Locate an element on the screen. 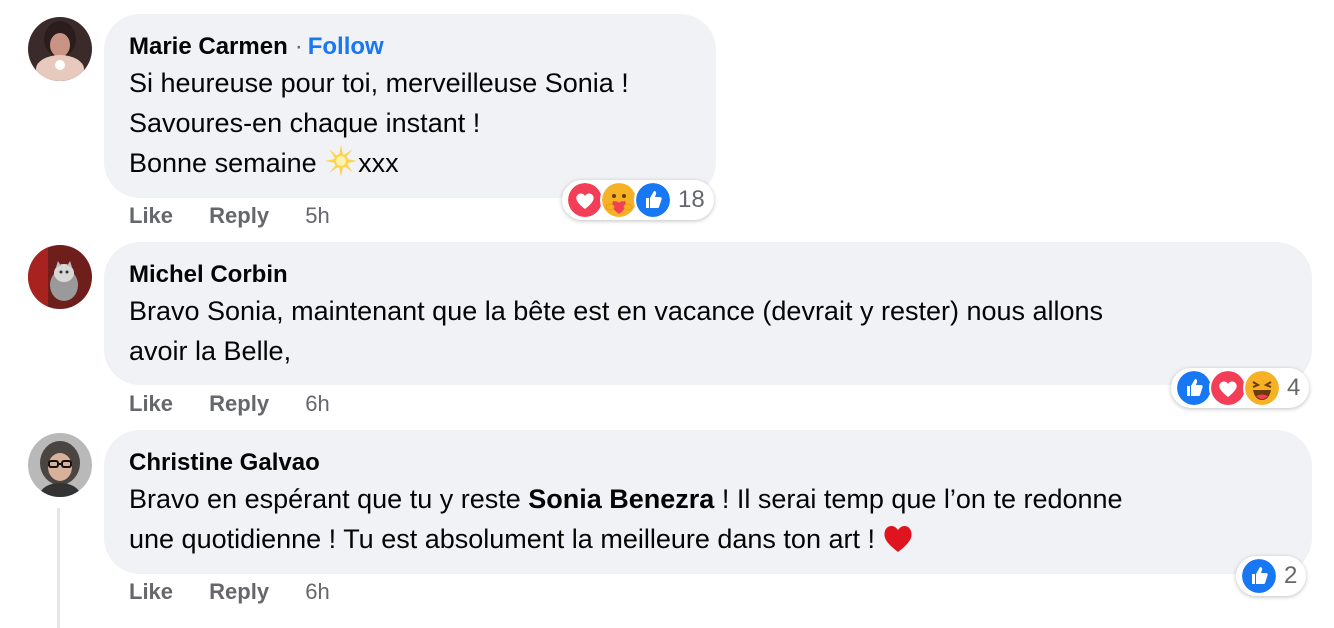 This screenshot has width=1334, height=628. sun-emoji-icon is located at coordinates (341, 166).